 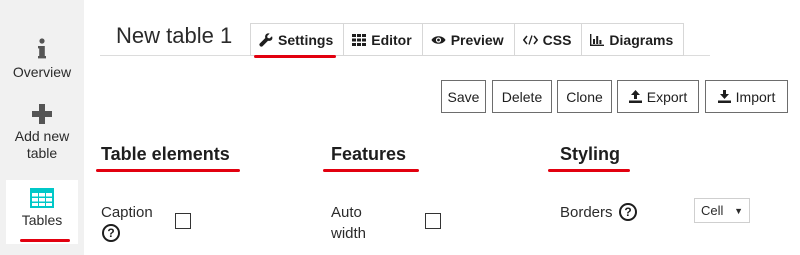 What do you see at coordinates (433, 221) in the screenshot?
I see `auto-width-checkbox` at bounding box center [433, 221].